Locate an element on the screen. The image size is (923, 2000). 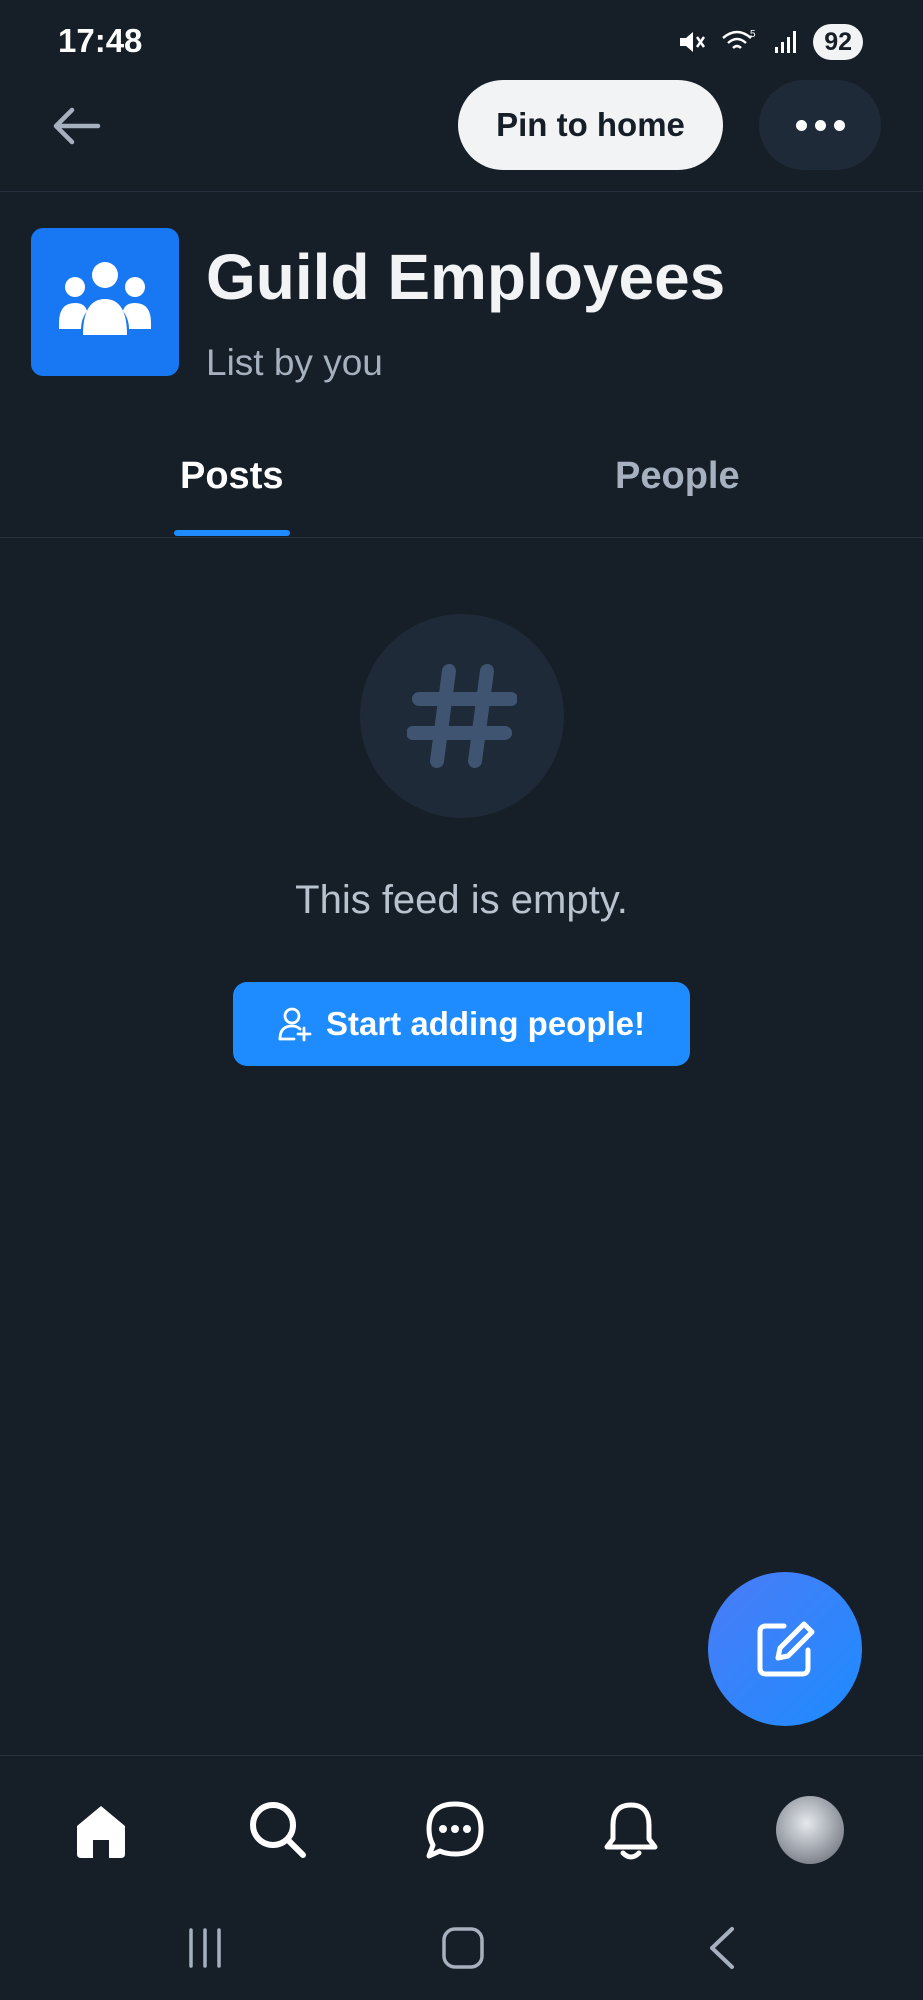
pin-to-home-button: Pin to home is located at coordinates (590, 125).